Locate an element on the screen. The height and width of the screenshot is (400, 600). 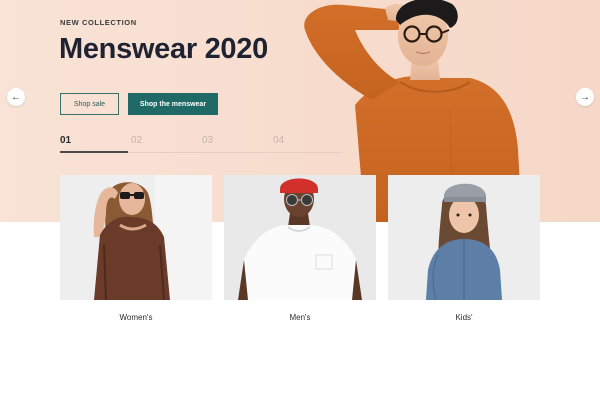
slide-step-4: 04 is located at coordinates (278, 140).